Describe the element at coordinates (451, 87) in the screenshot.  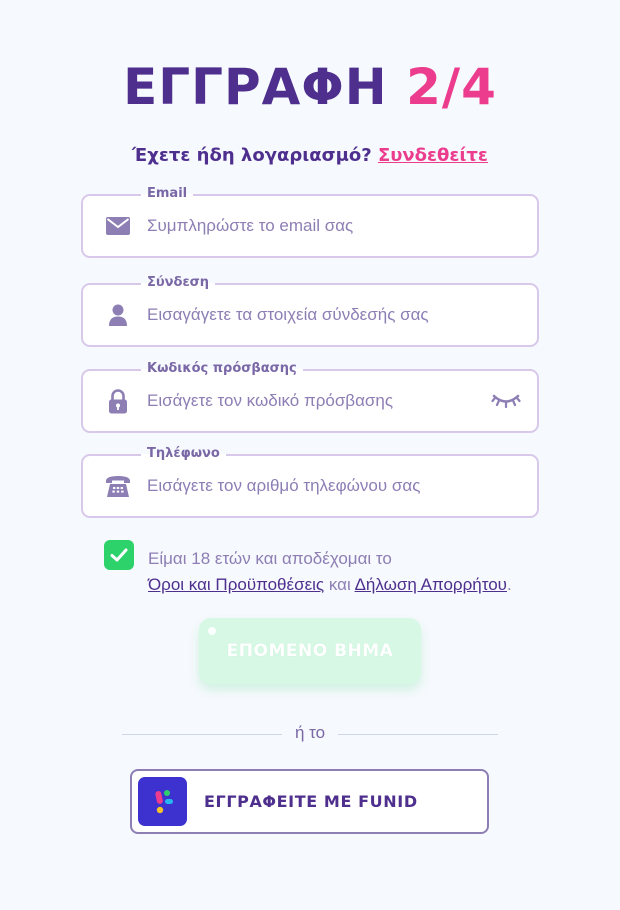
I see `step-indicator: 2/4` at that location.